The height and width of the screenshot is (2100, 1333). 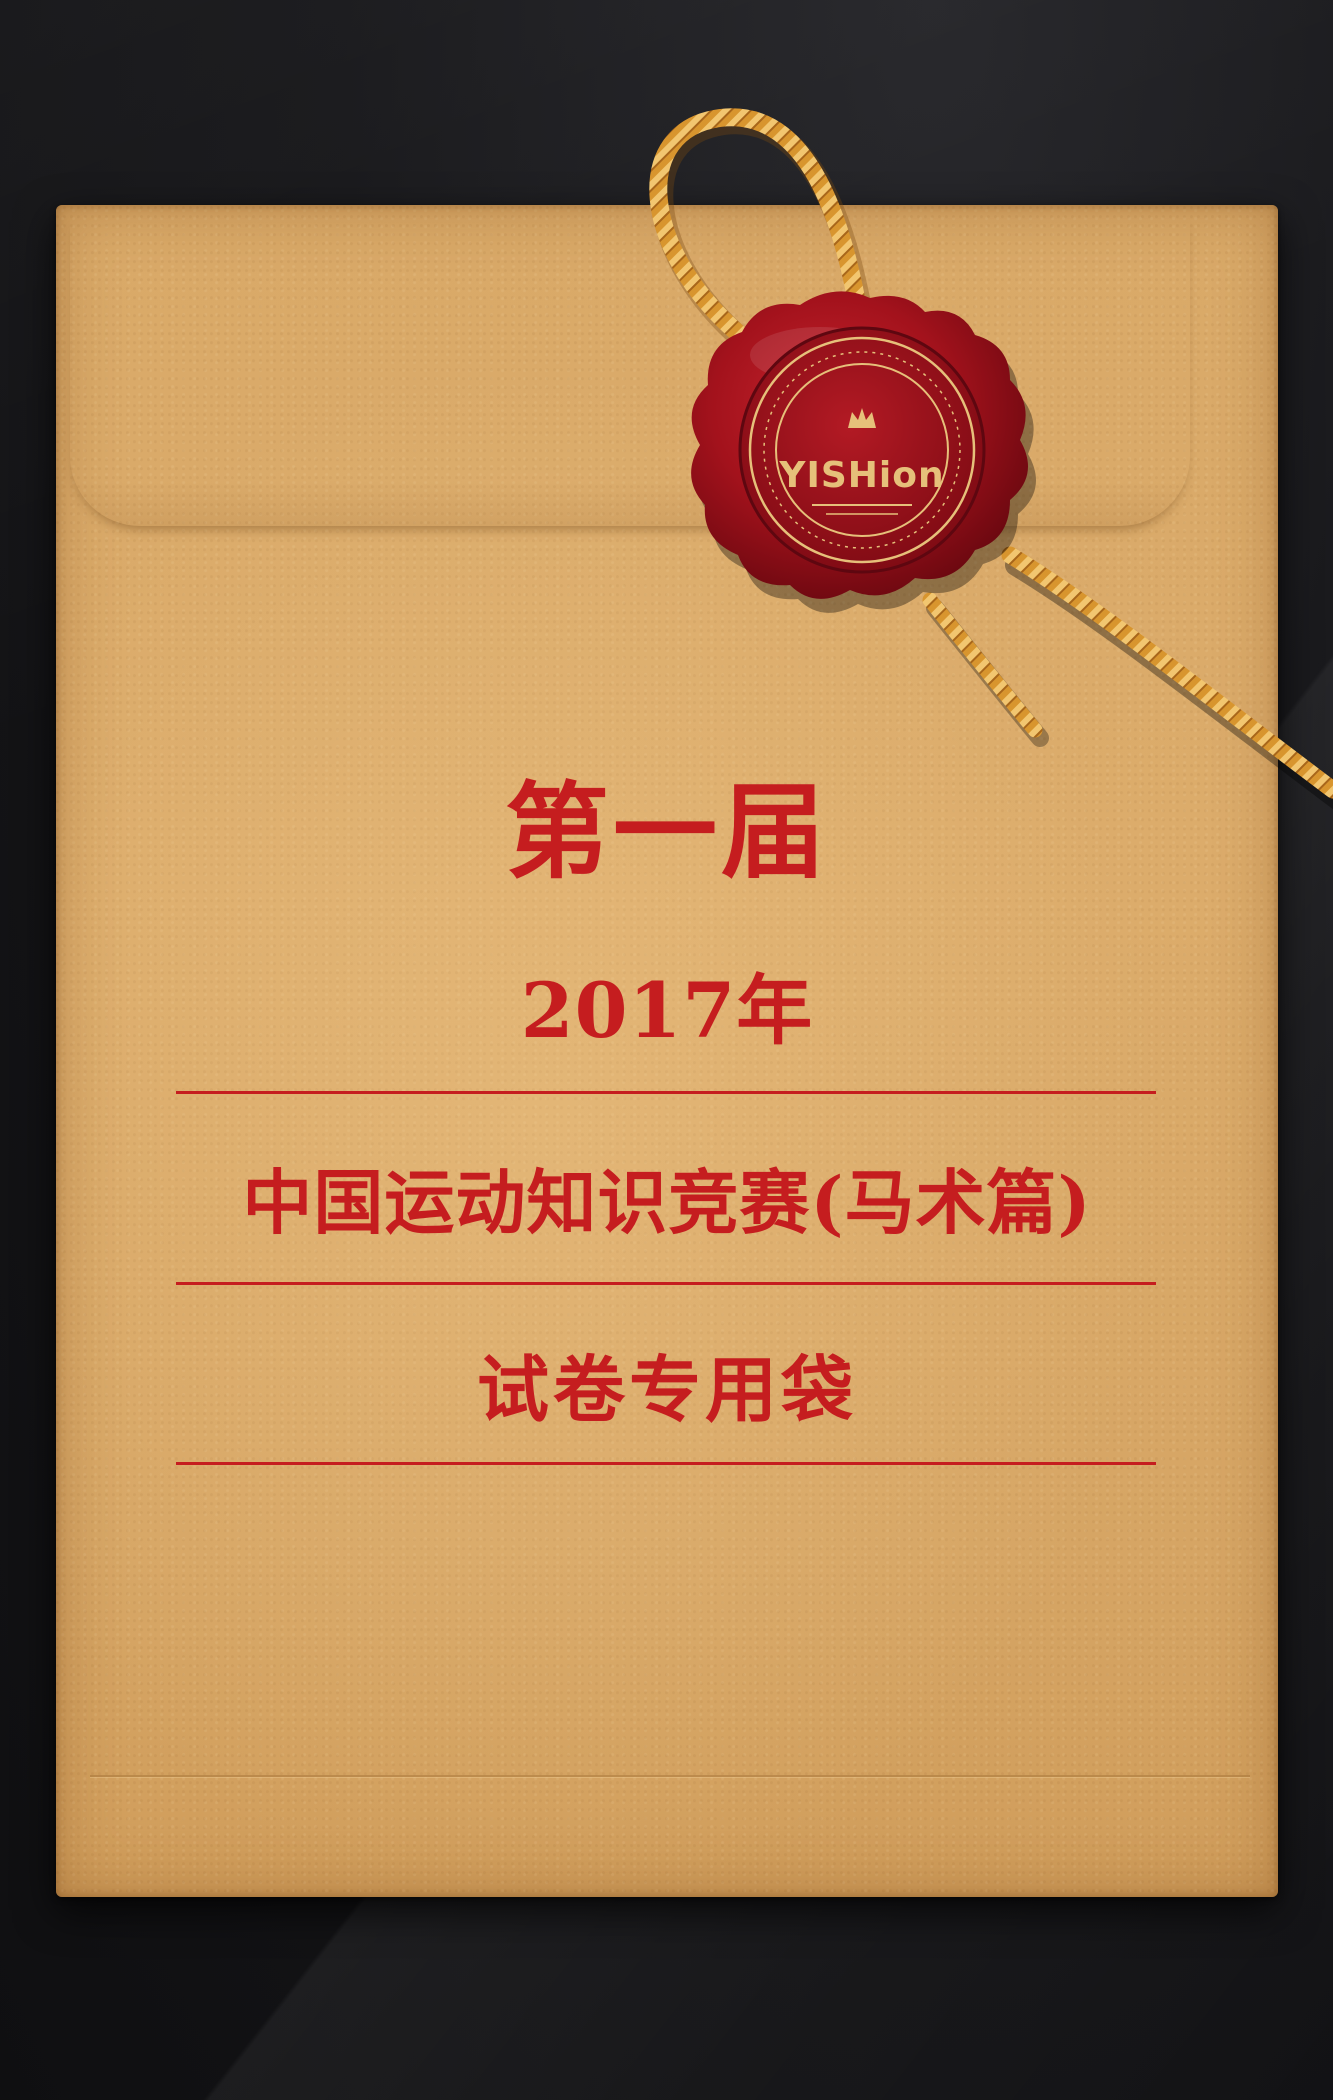 I want to click on edition-heading: 第一届, so click(x=666, y=831).